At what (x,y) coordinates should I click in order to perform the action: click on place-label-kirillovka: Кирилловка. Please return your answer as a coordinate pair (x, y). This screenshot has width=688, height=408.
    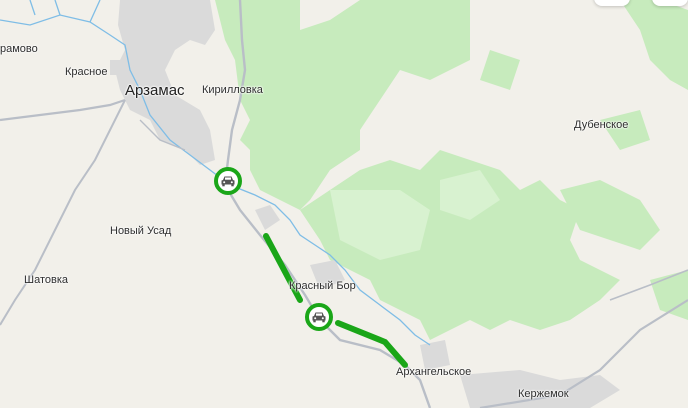
    Looking at the image, I should click on (232, 90).